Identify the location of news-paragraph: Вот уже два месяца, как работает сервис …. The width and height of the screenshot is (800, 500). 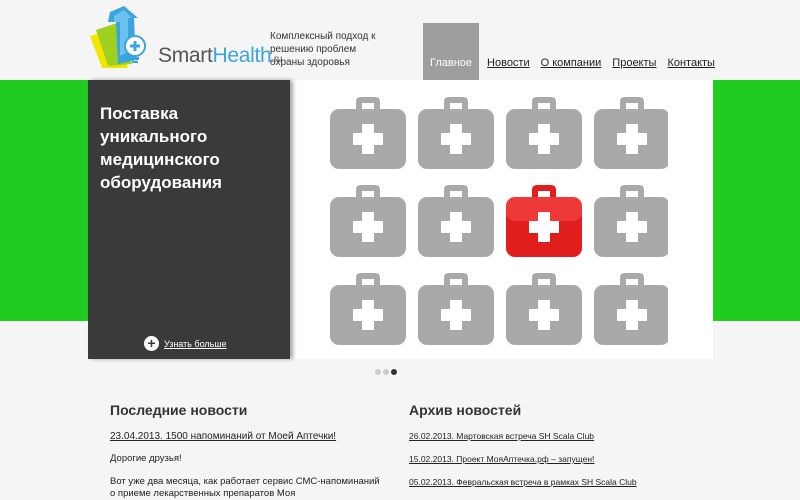
(245, 487).